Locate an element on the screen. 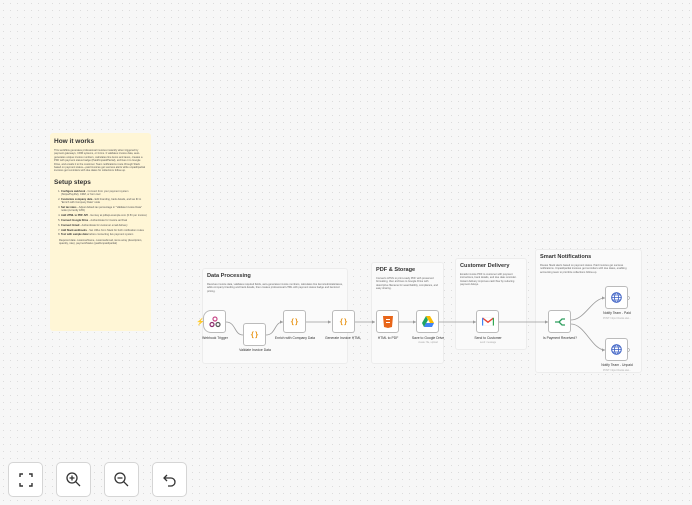 The image size is (692, 505). node-send-customer is located at coordinates (487, 321).